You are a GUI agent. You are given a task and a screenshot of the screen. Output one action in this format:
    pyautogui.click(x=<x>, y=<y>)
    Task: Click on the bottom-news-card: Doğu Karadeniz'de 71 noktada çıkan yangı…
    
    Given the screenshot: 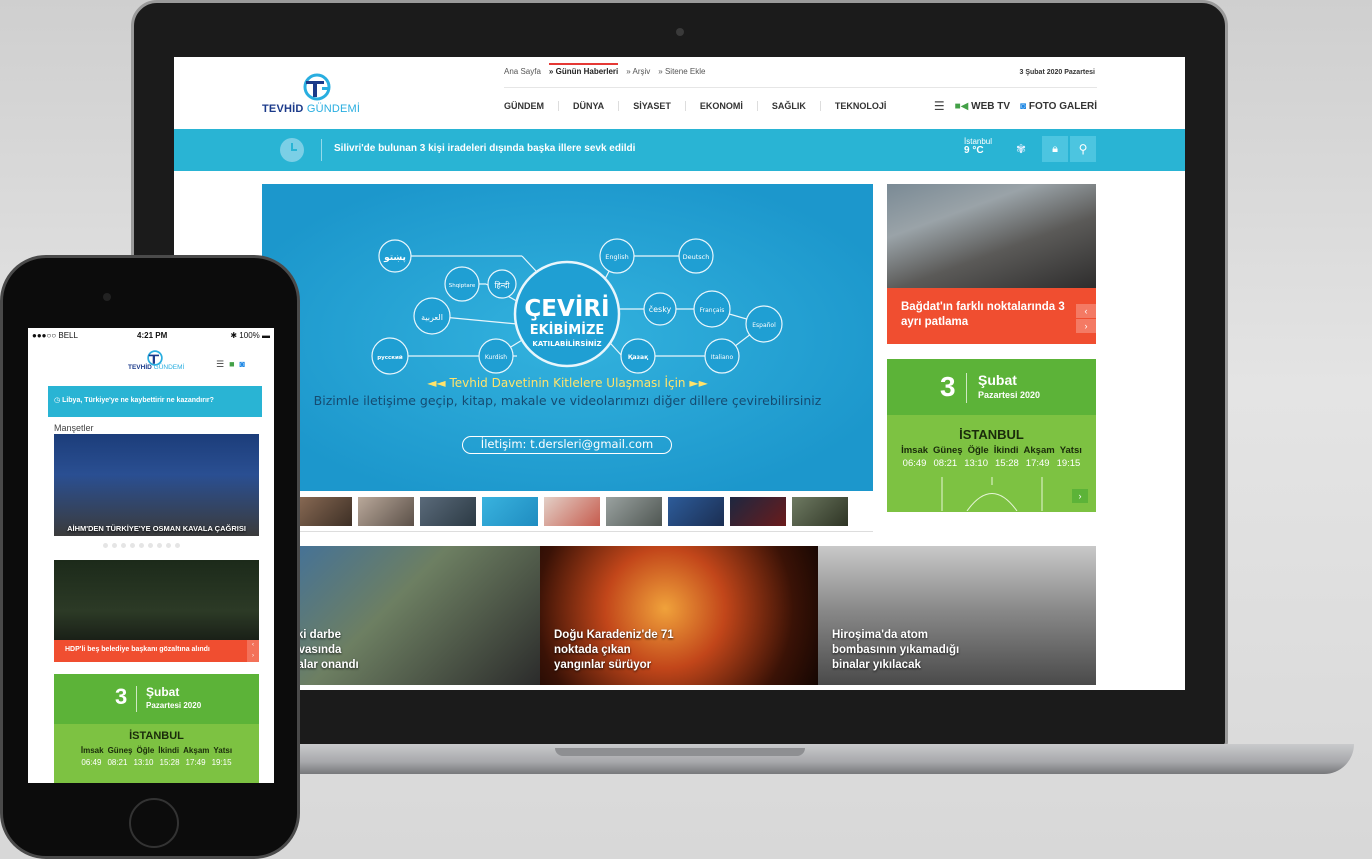 What is the action you would take?
    pyautogui.click(x=679, y=615)
    